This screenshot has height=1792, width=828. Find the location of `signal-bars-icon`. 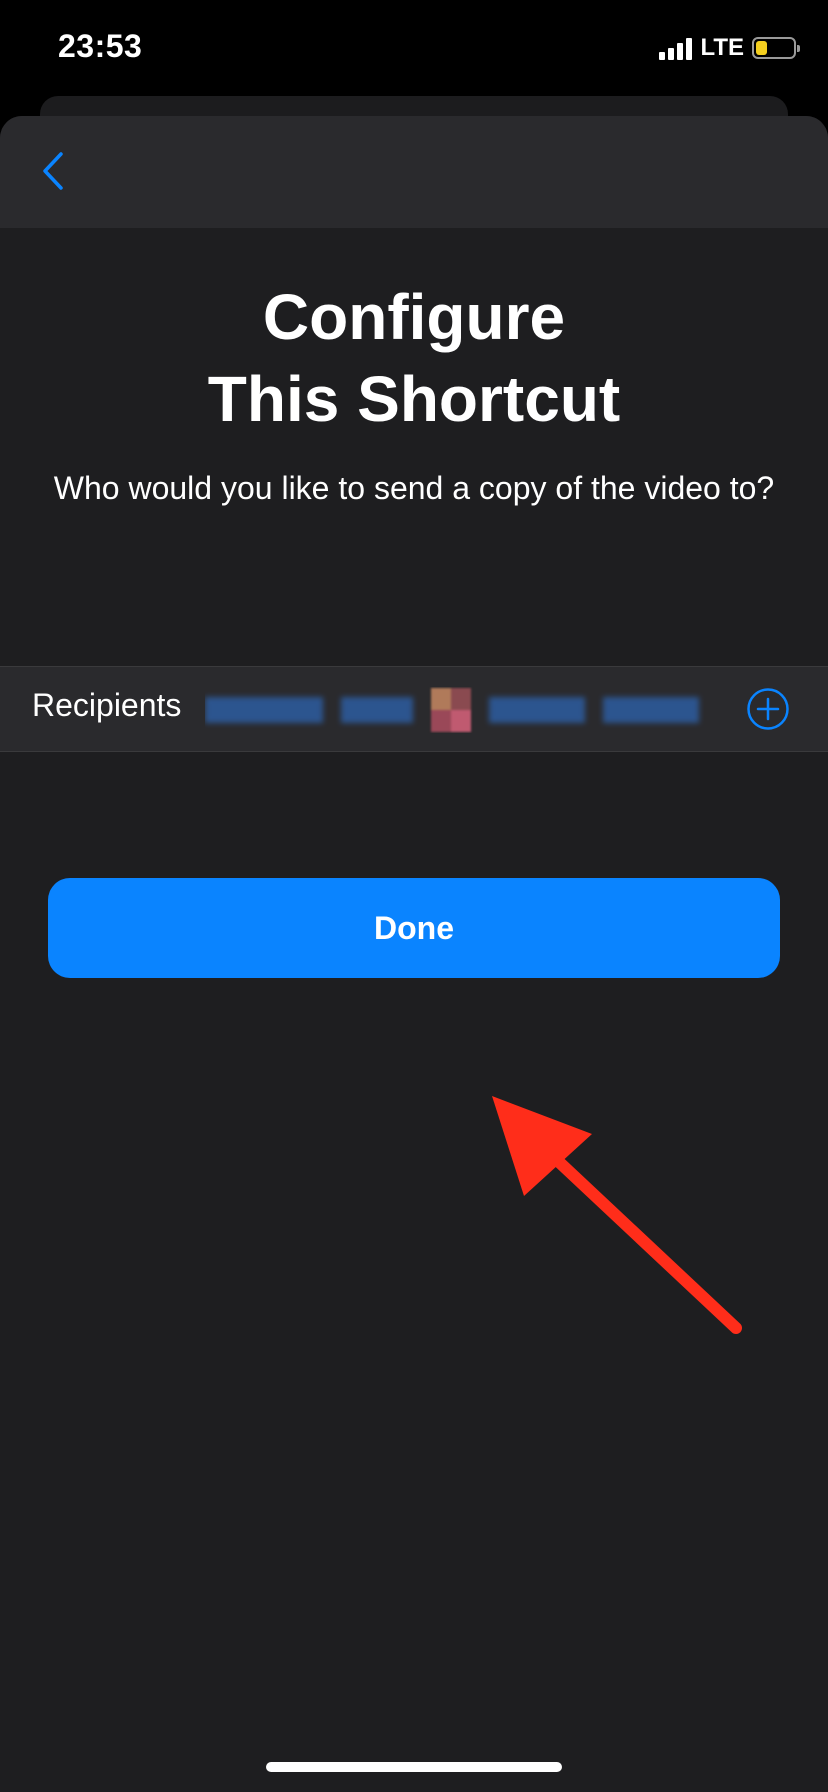

signal-bars-icon is located at coordinates (676, 48).